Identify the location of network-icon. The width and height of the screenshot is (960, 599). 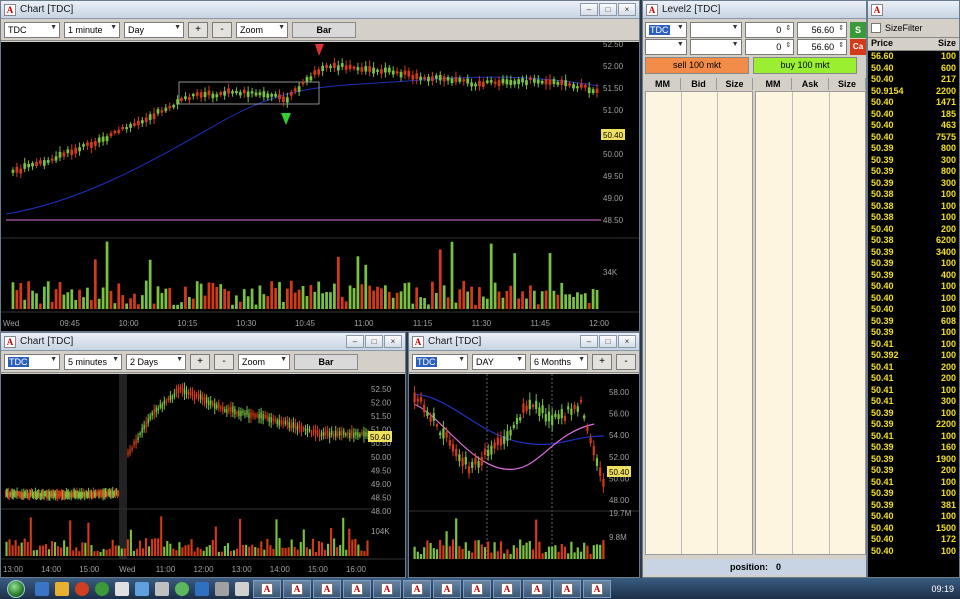
(142, 588).